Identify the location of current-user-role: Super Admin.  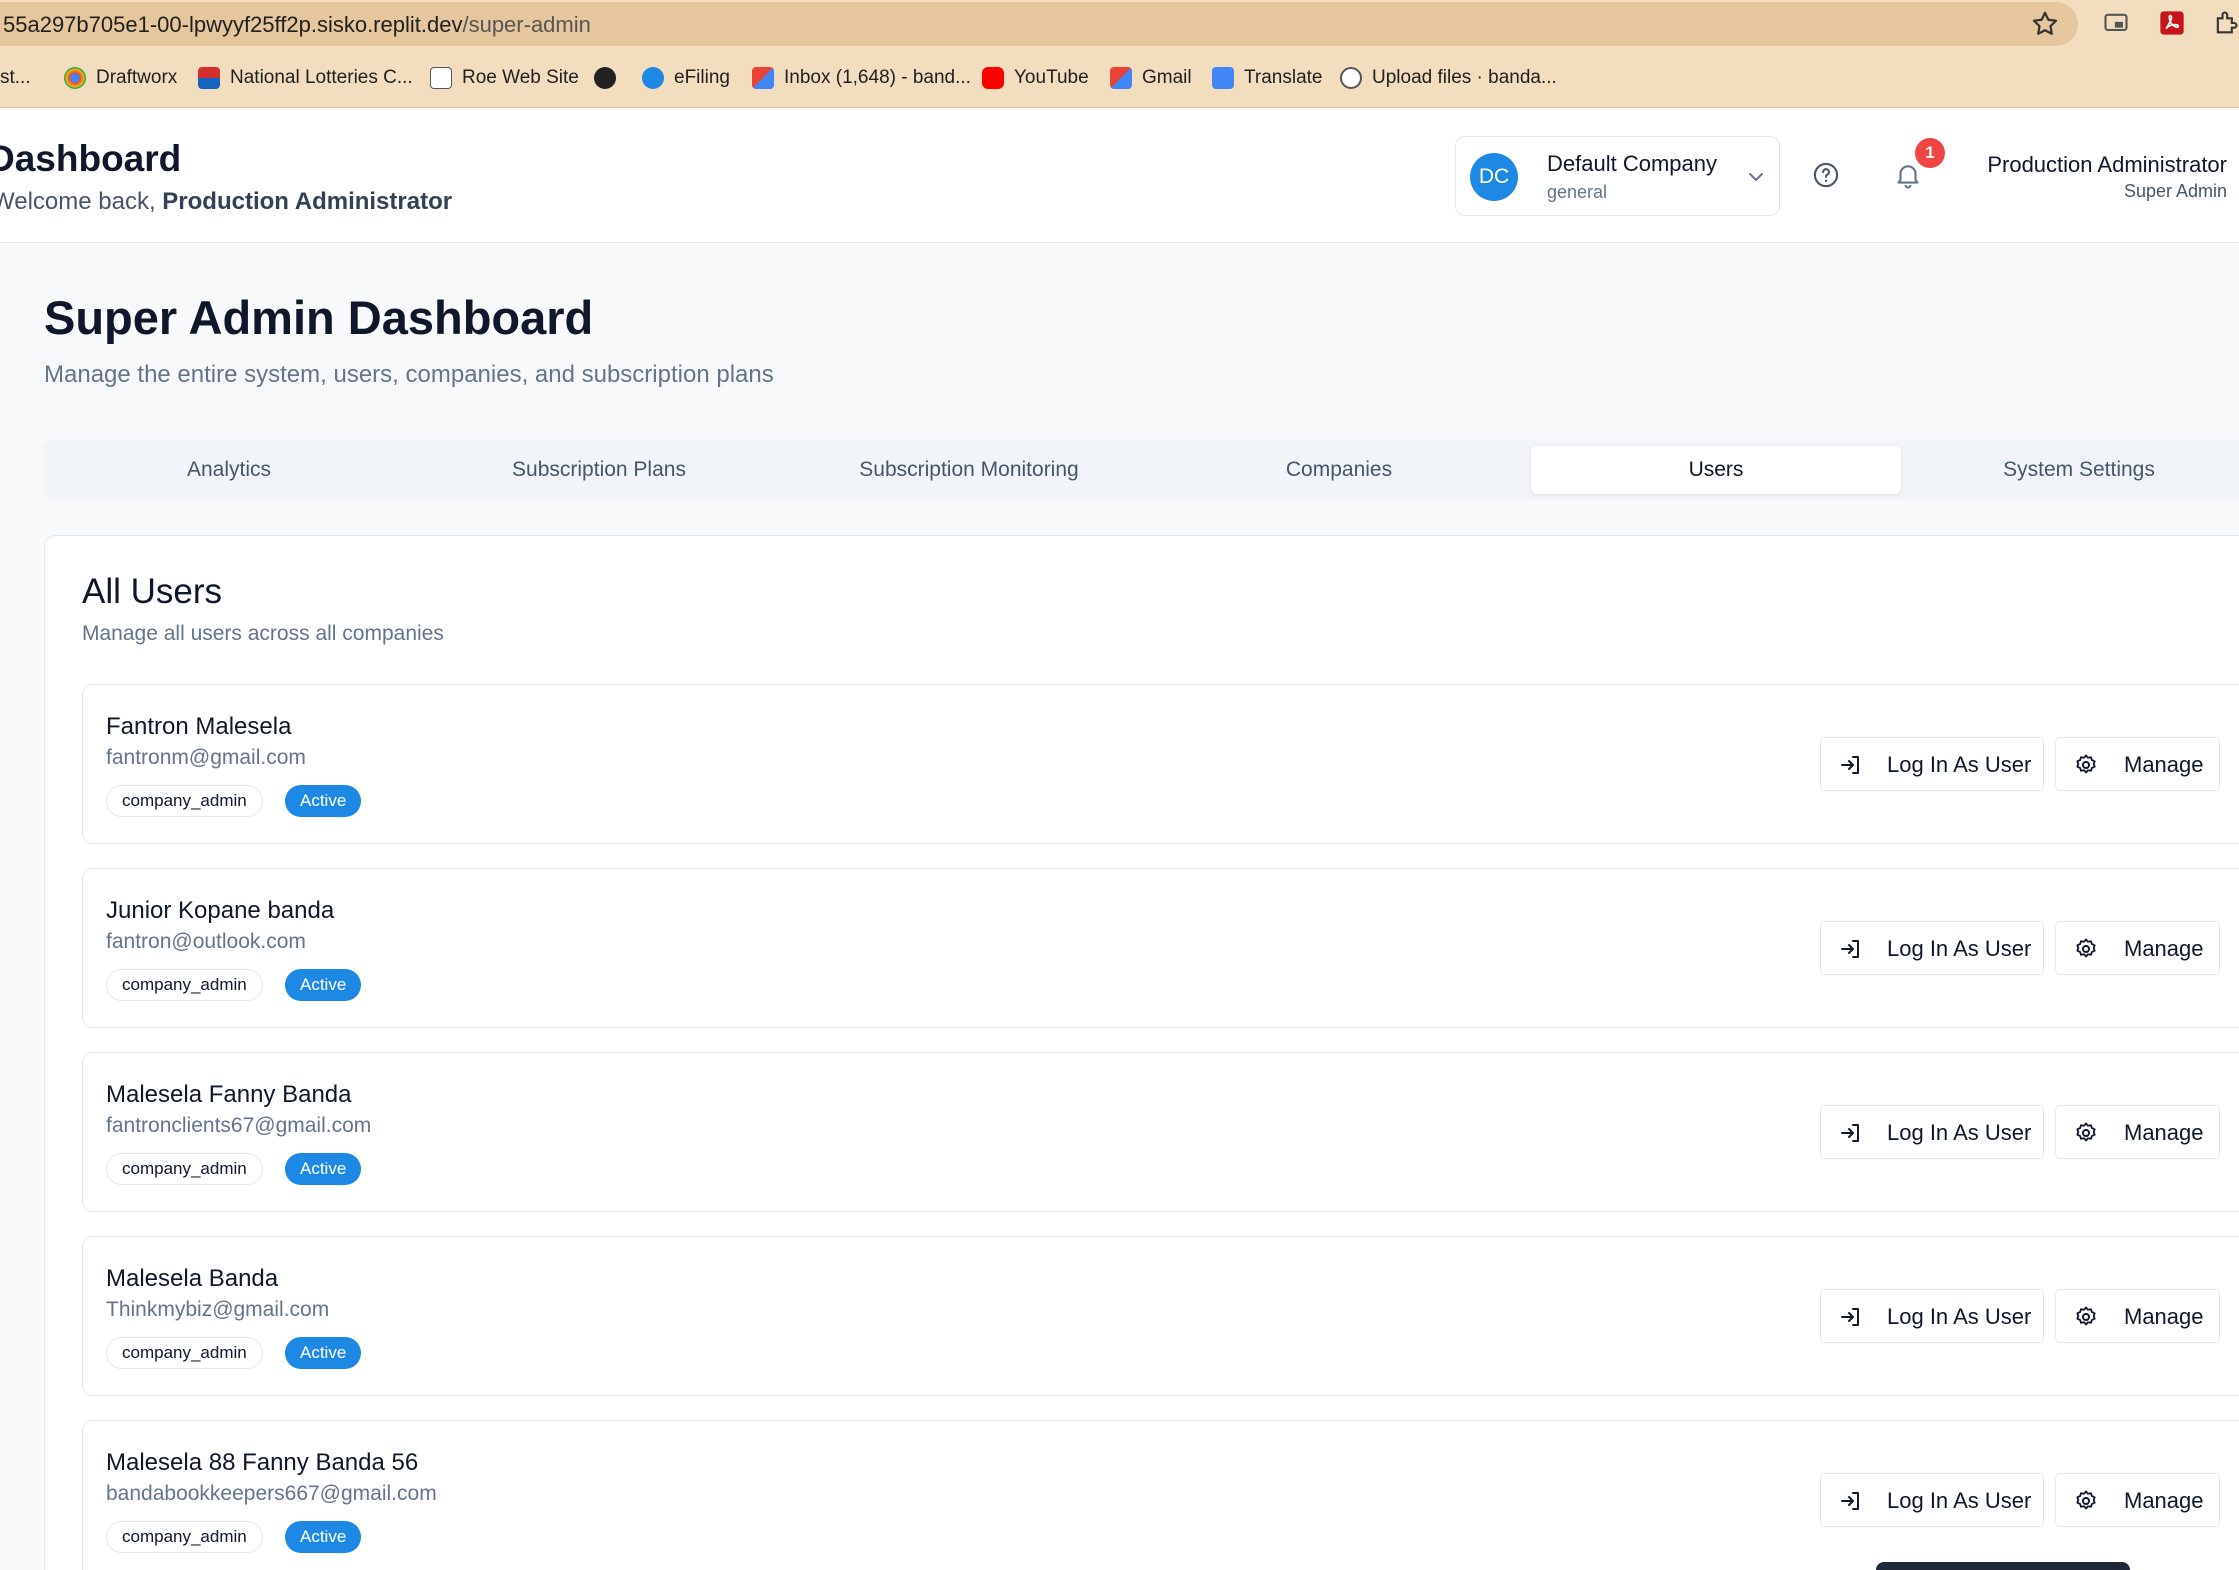
(2175, 191).